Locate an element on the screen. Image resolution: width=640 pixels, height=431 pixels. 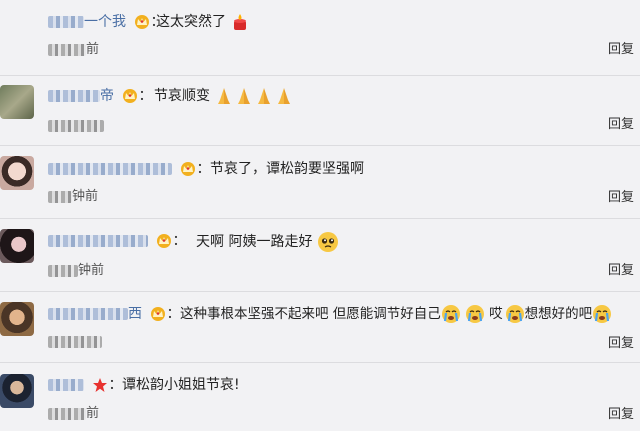
comment-text: 这太突然了 is located at coordinates (203, 22).